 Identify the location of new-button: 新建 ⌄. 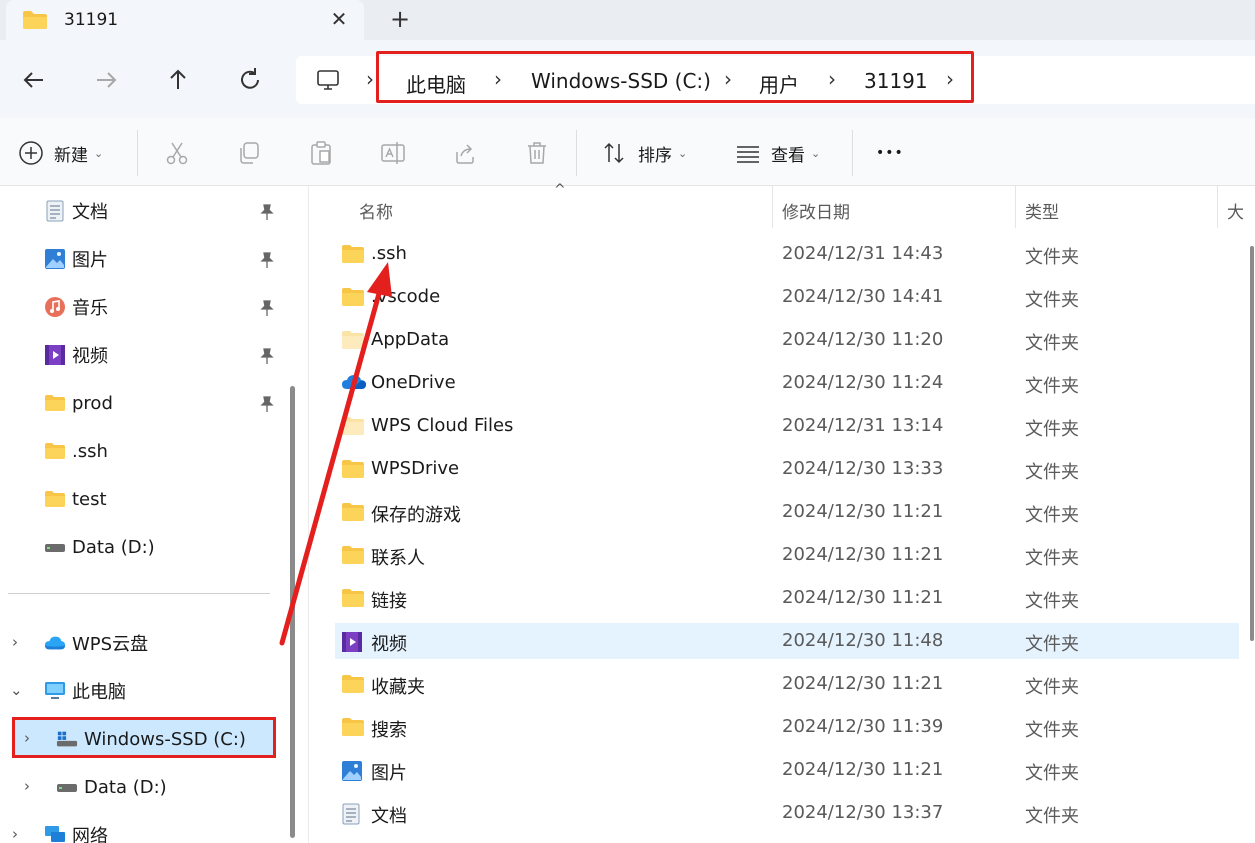
(60, 153).